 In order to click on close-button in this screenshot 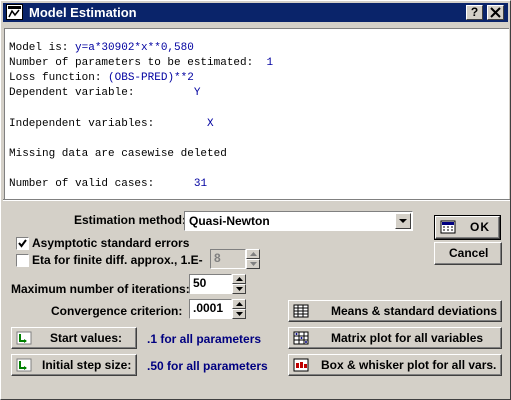, I will do `click(495, 12)`.